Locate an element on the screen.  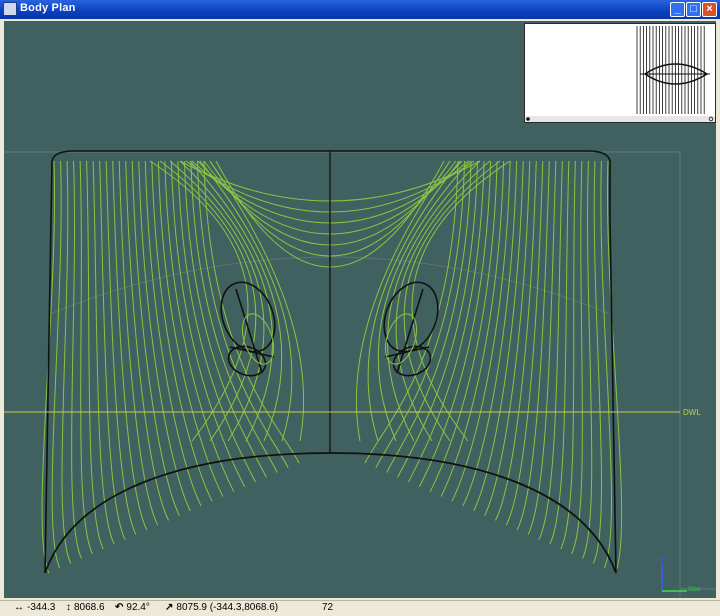
hull-left-side is located at coordinates (48, 367).